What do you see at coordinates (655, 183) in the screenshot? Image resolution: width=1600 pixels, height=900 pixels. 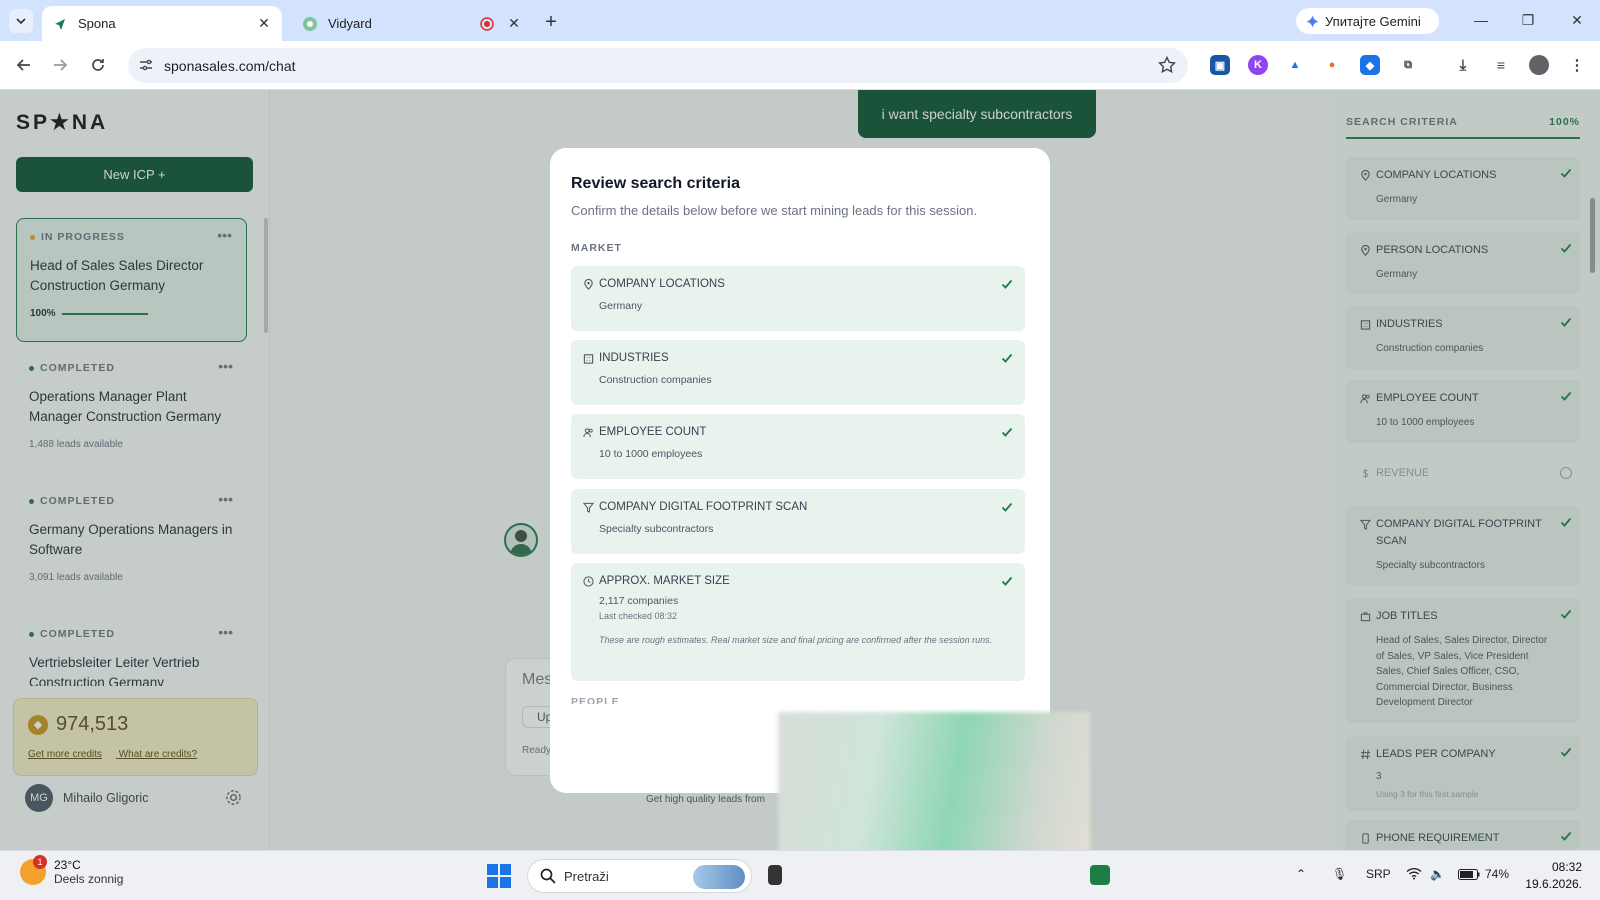 I see `modal-title: Review search criteria` at bounding box center [655, 183].